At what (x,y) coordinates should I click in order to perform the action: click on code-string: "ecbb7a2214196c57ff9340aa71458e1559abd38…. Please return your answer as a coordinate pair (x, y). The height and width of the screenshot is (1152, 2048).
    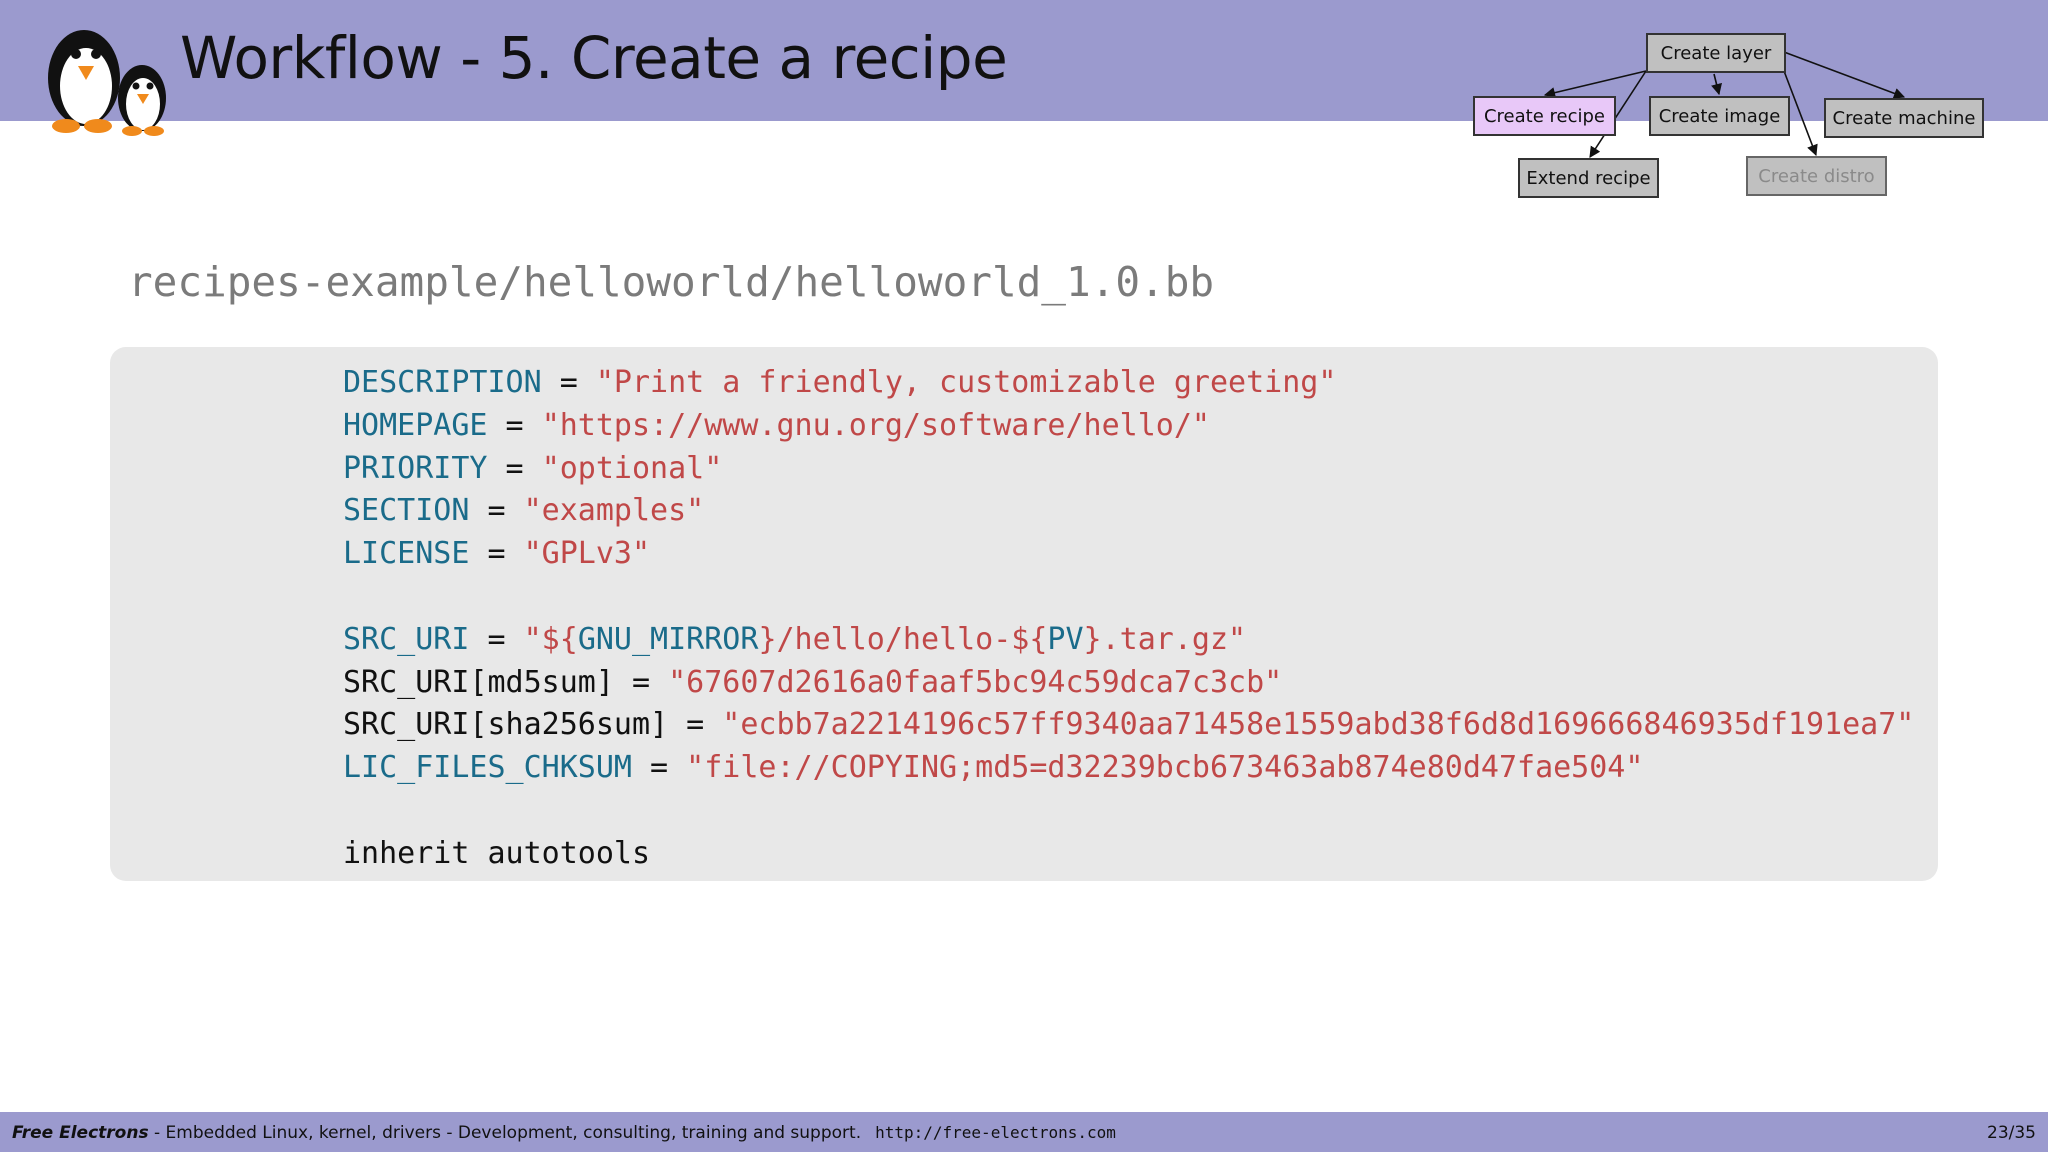
    Looking at the image, I should click on (1318, 725).